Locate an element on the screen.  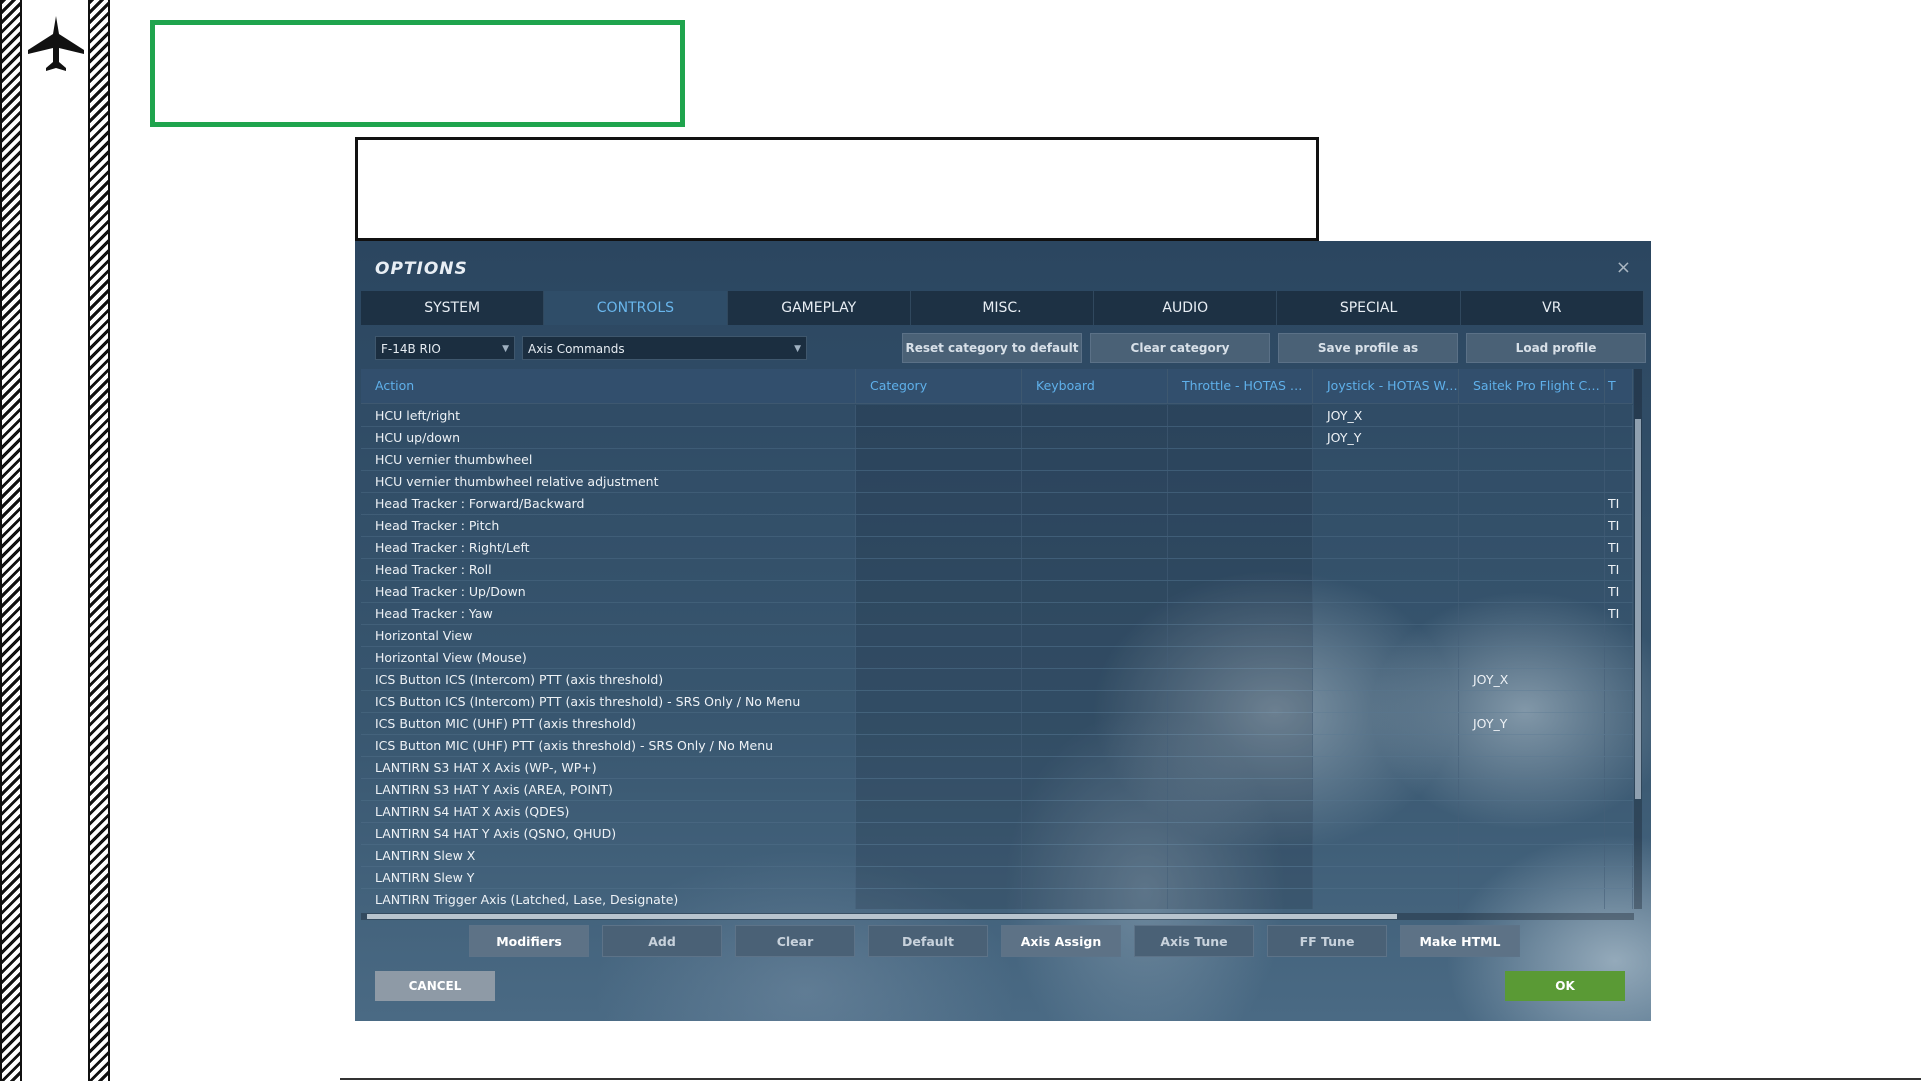
cell-action: Head Tracker : Right/Left is located at coordinates (608, 547).